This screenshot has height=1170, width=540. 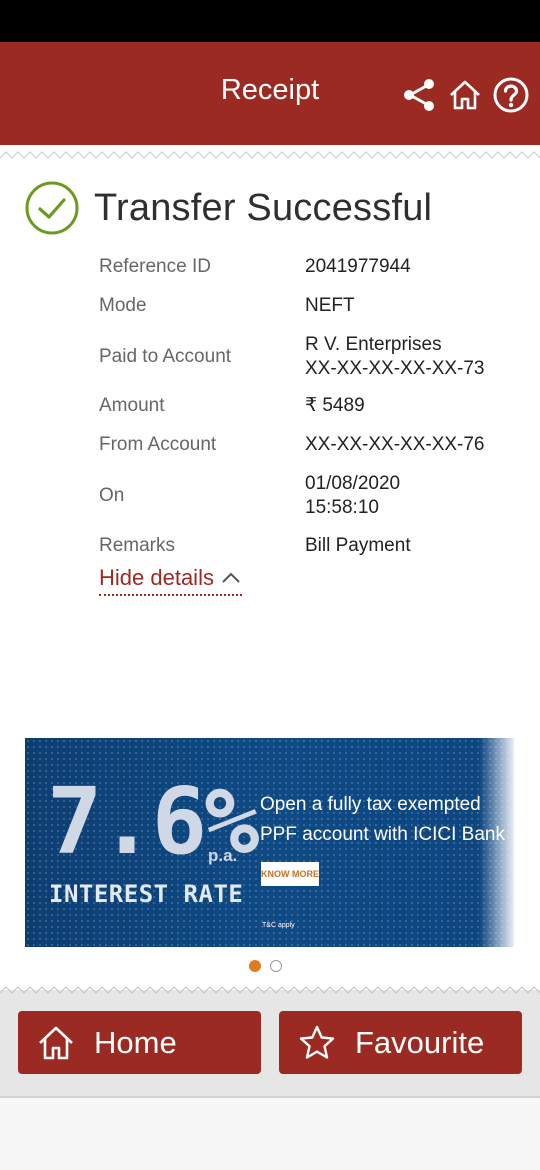 What do you see at coordinates (353, 483) in the screenshot?
I see `transfer-date: 01/08/2020` at bounding box center [353, 483].